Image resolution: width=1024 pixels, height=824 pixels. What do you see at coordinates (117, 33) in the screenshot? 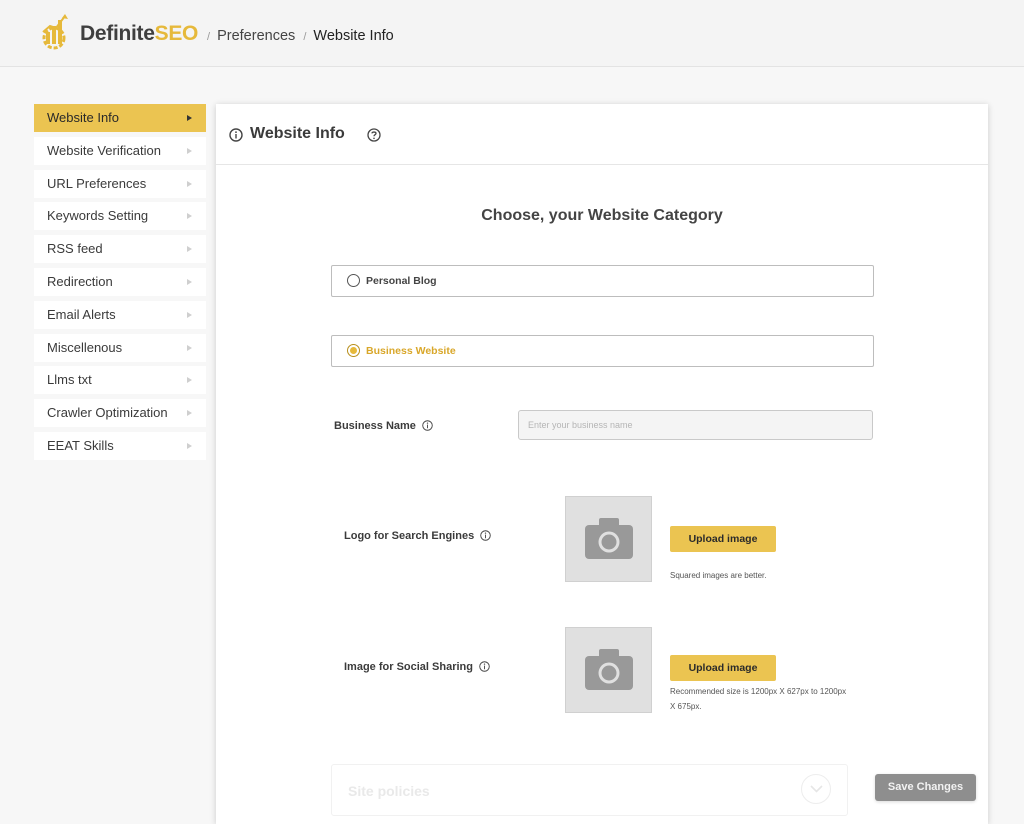
I see `brand-name-part1: Definite` at bounding box center [117, 33].